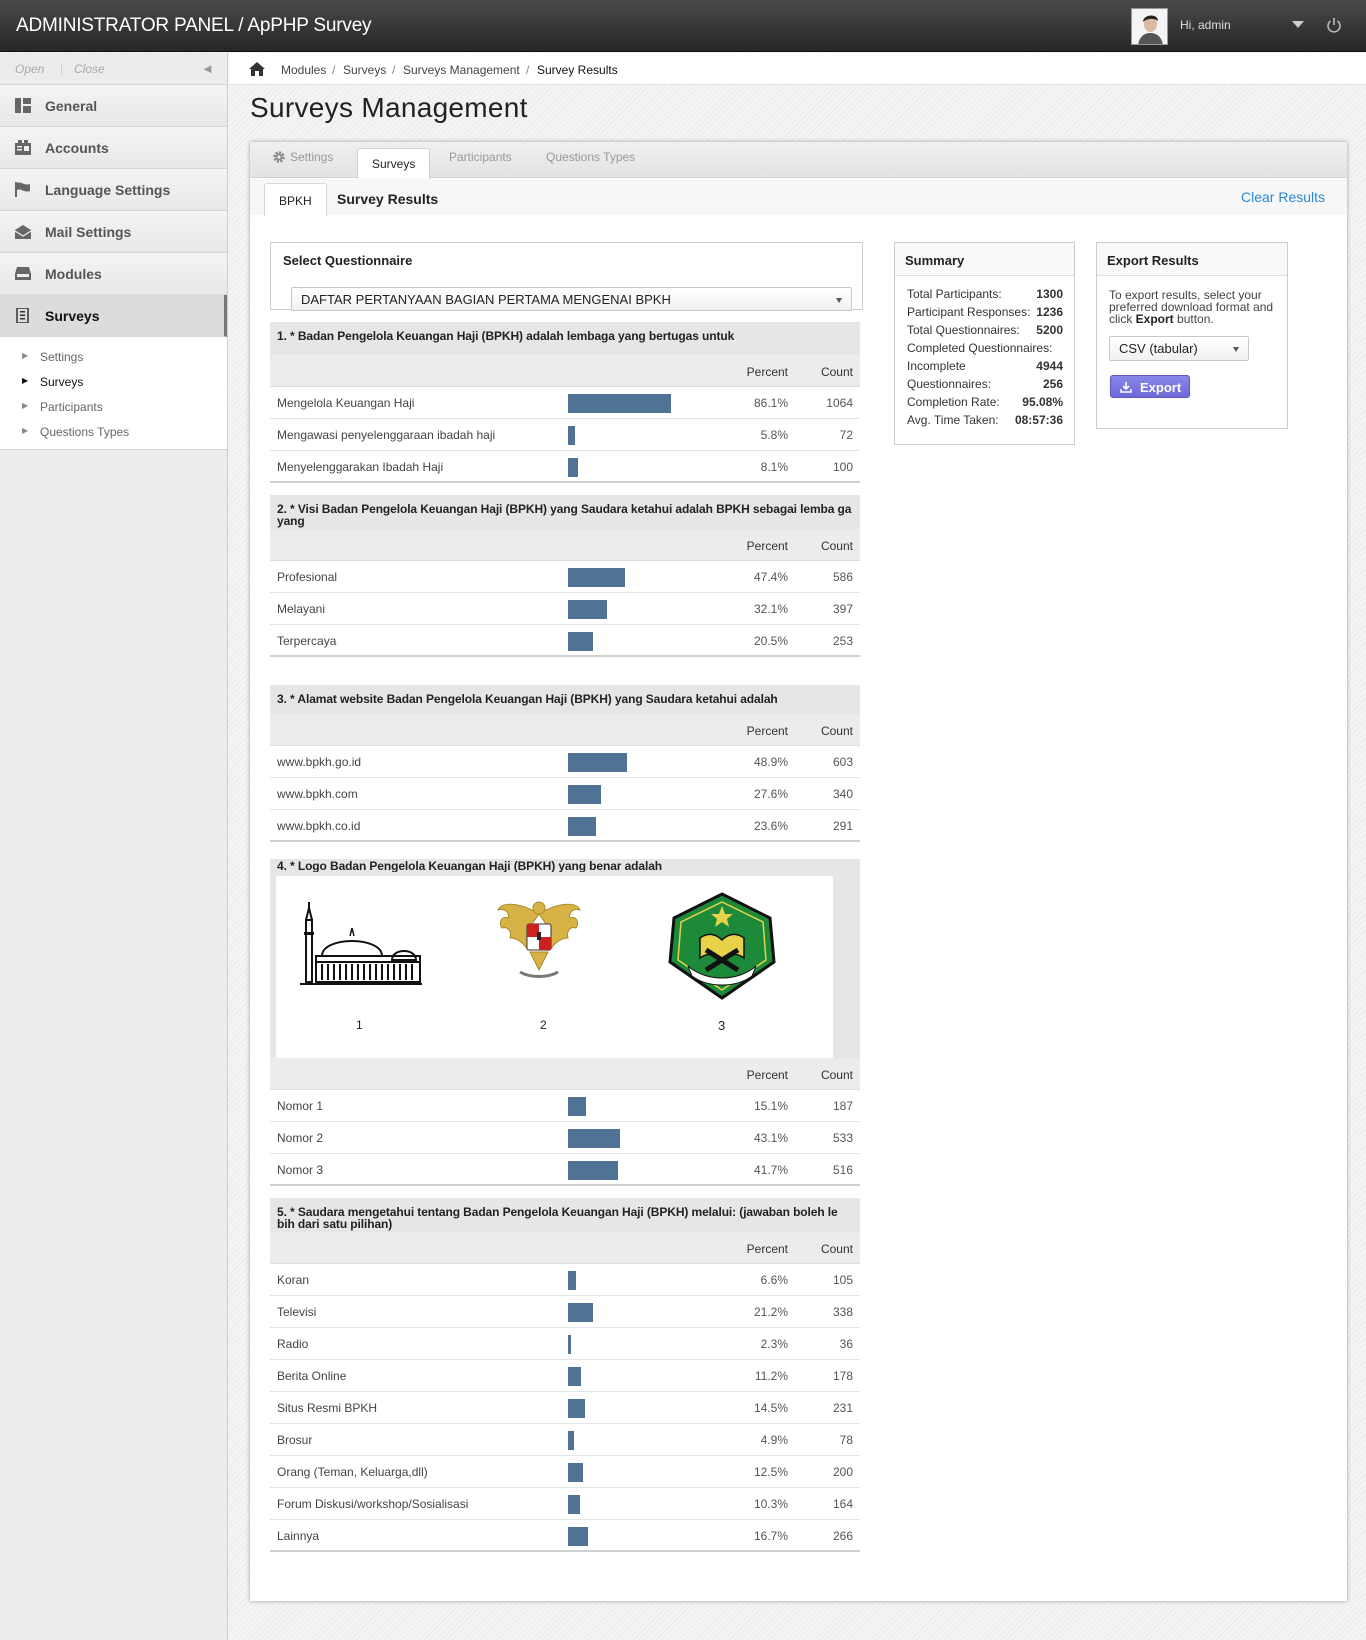 The image size is (1366, 1640). Describe the element at coordinates (29, 69) in the screenshot. I see `sidebar-open-link: Open` at that location.